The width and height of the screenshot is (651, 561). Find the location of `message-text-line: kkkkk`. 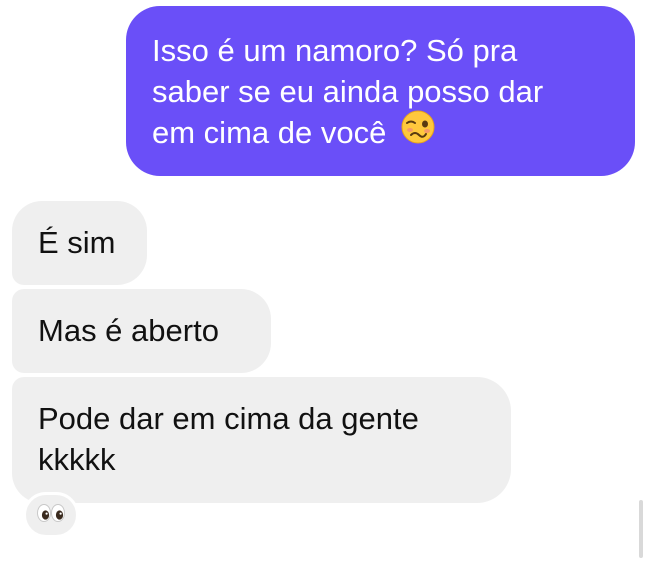

message-text-line: kkkkk is located at coordinates (77, 459).